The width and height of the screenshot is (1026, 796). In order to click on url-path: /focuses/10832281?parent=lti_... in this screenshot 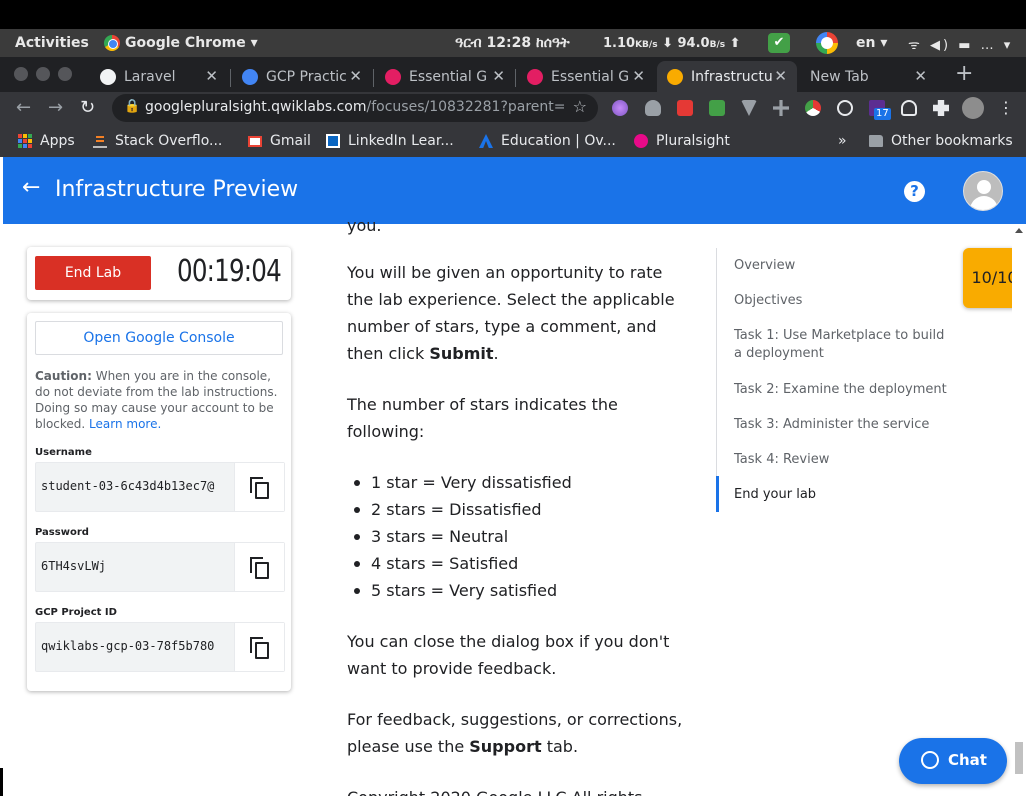, I will do `click(466, 107)`.